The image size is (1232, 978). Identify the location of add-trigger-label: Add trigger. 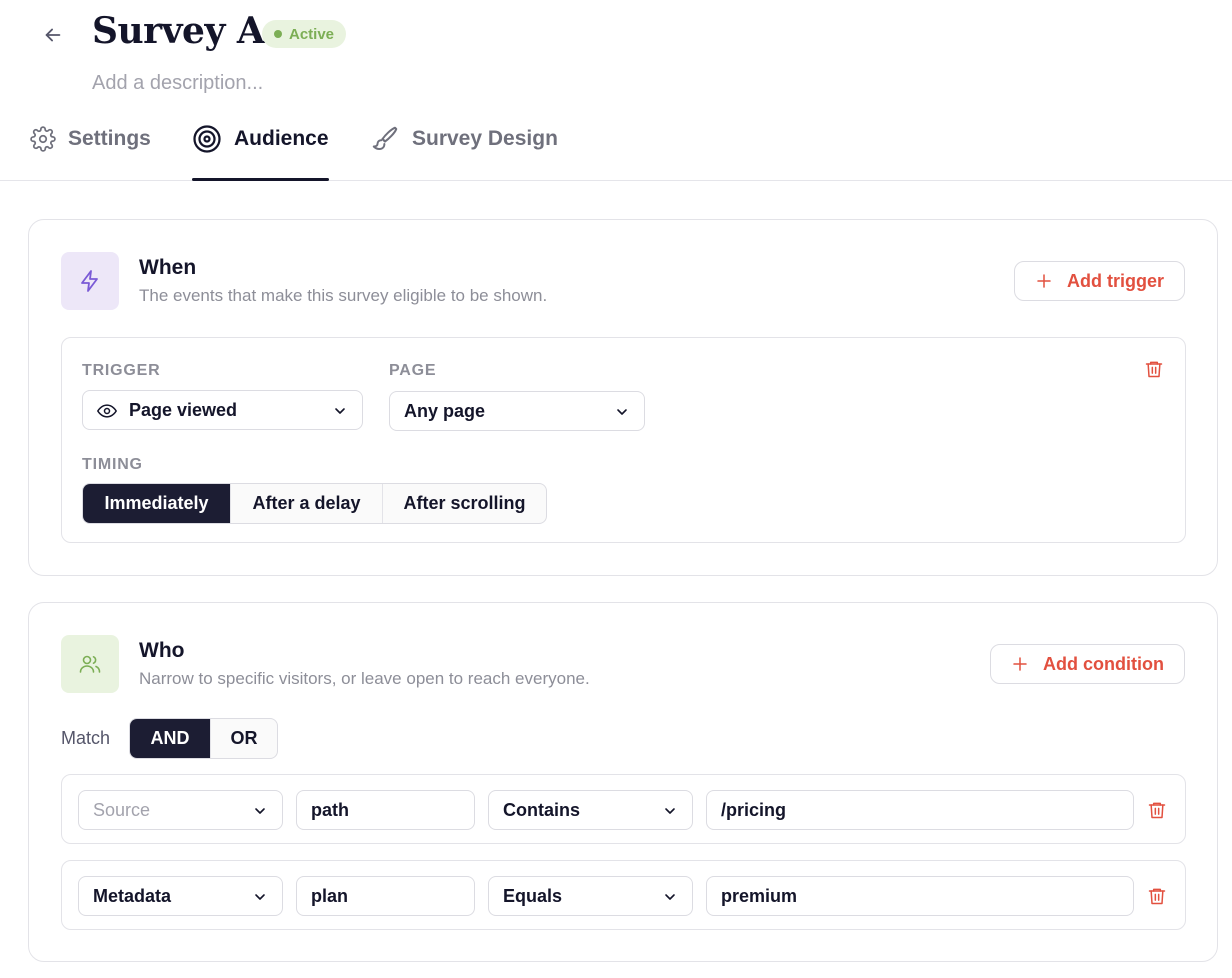
(1115, 280).